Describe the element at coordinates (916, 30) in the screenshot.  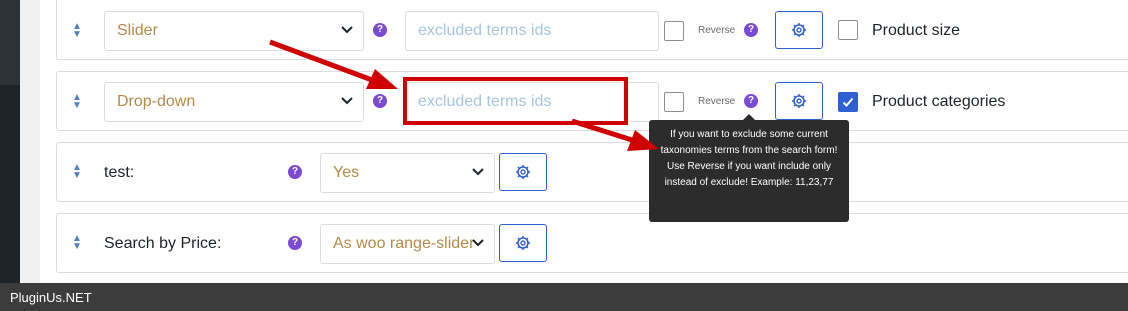
I see `field-label: Product size` at that location.